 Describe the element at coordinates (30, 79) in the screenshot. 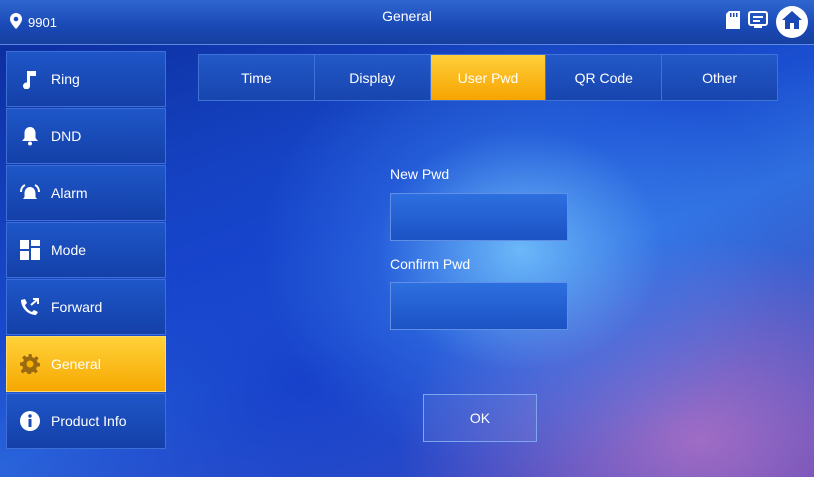

I see `music-note-icon` at that location.